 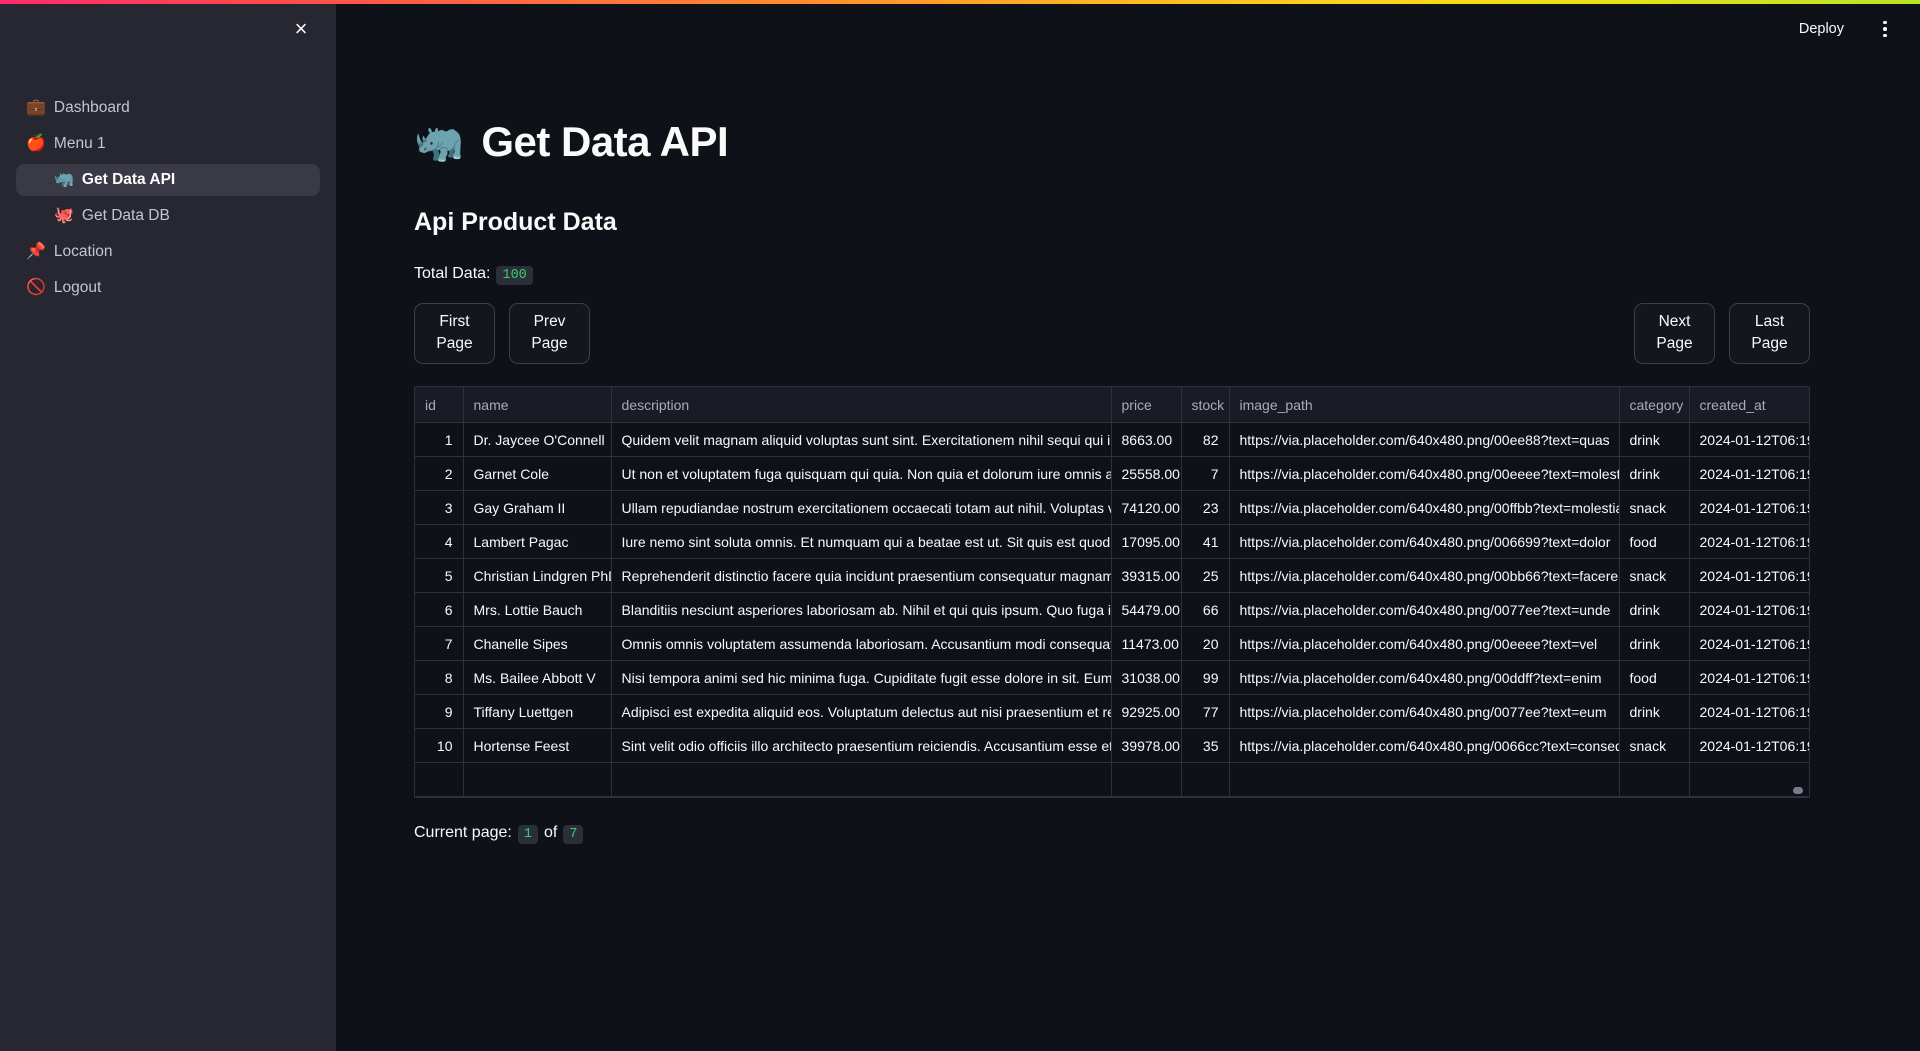 What do you see at coordinates (1205, 678) in the screenshot?
I see `cell-stock: 99` at bounding box center [1205, 678].